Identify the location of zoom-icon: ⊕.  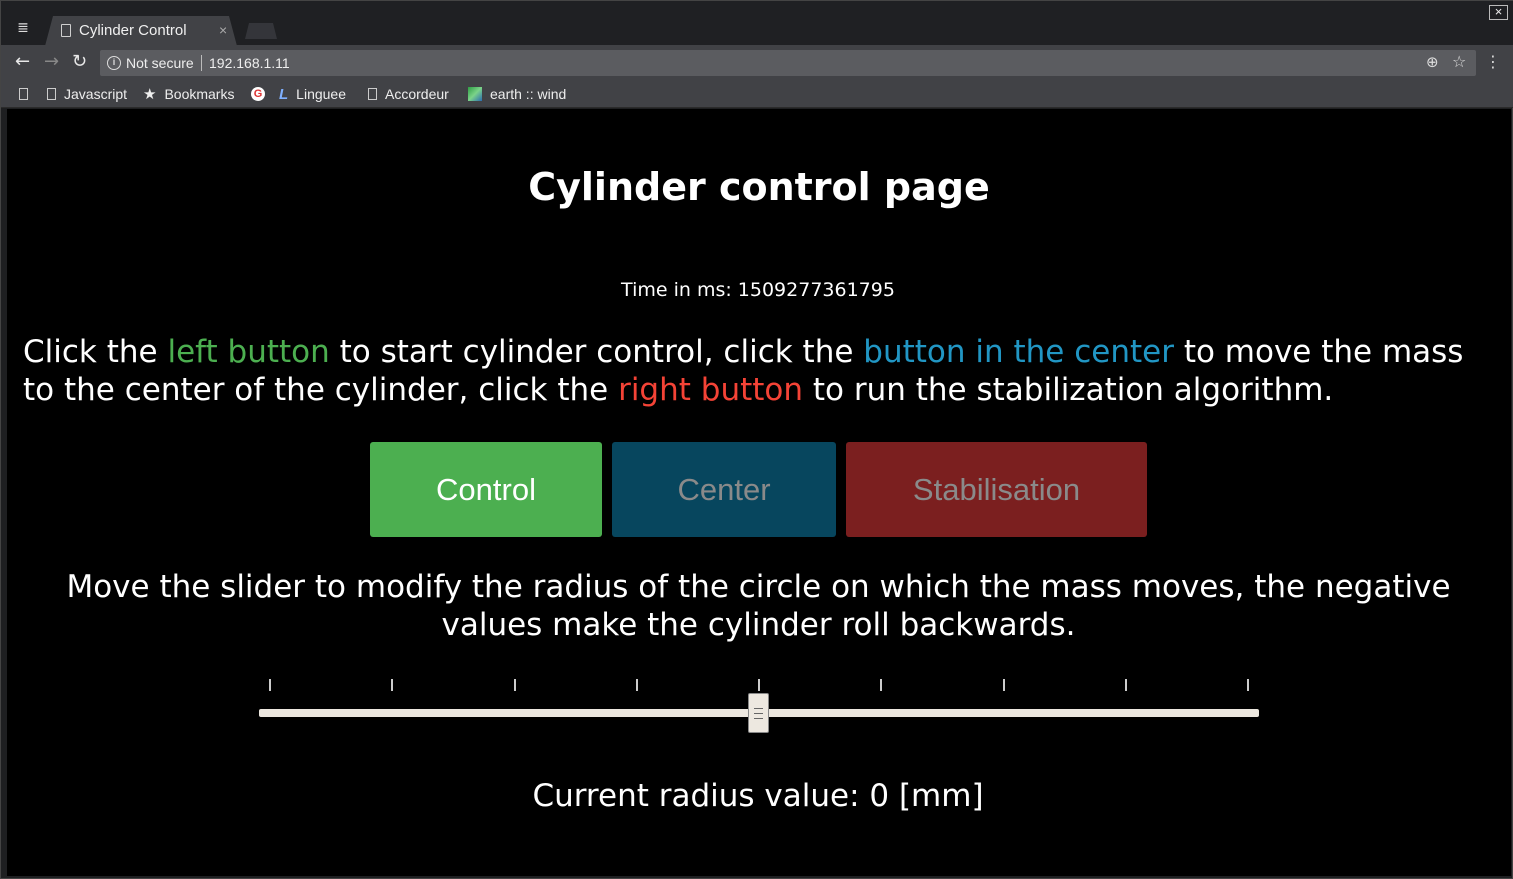
(1432, 62).